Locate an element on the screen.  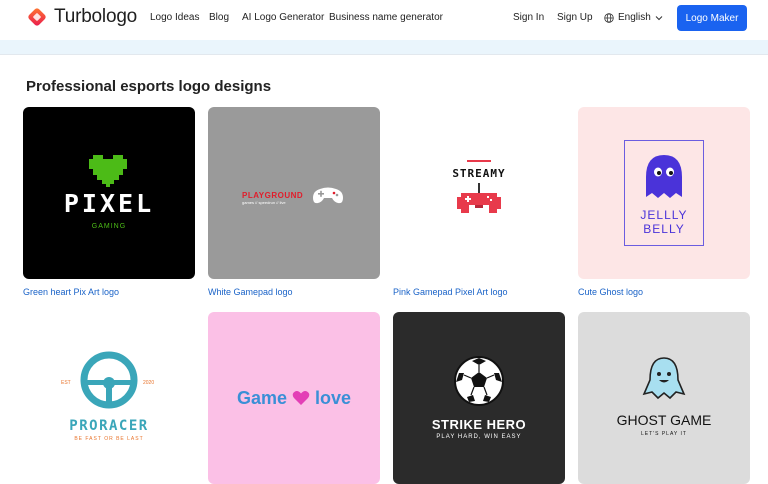
nav-logo-ideas: Logo Ideas is located at coordinates (175, 17).